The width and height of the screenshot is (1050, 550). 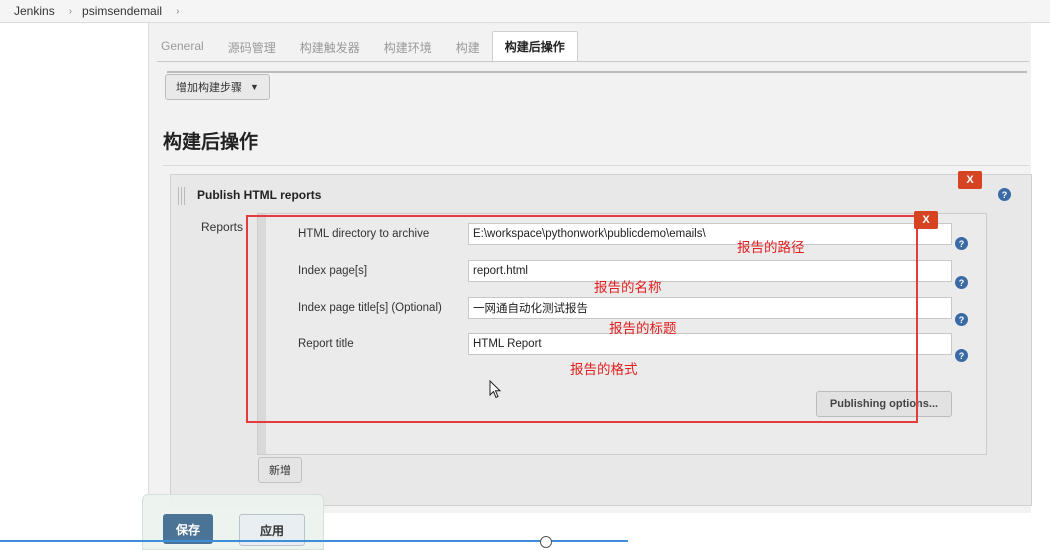 I want to click on tab-triggers: 构建触发器, so click(x=330, y=47).